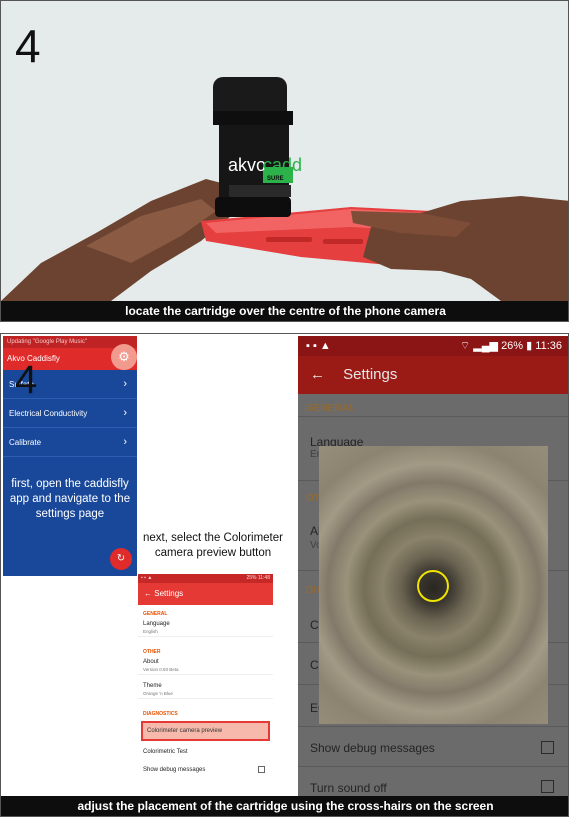 Image resolution: width=569 pixels, height=817 pixels. I want to click on setting-turn-sound-off: Turn sound off, so click(348, 788).